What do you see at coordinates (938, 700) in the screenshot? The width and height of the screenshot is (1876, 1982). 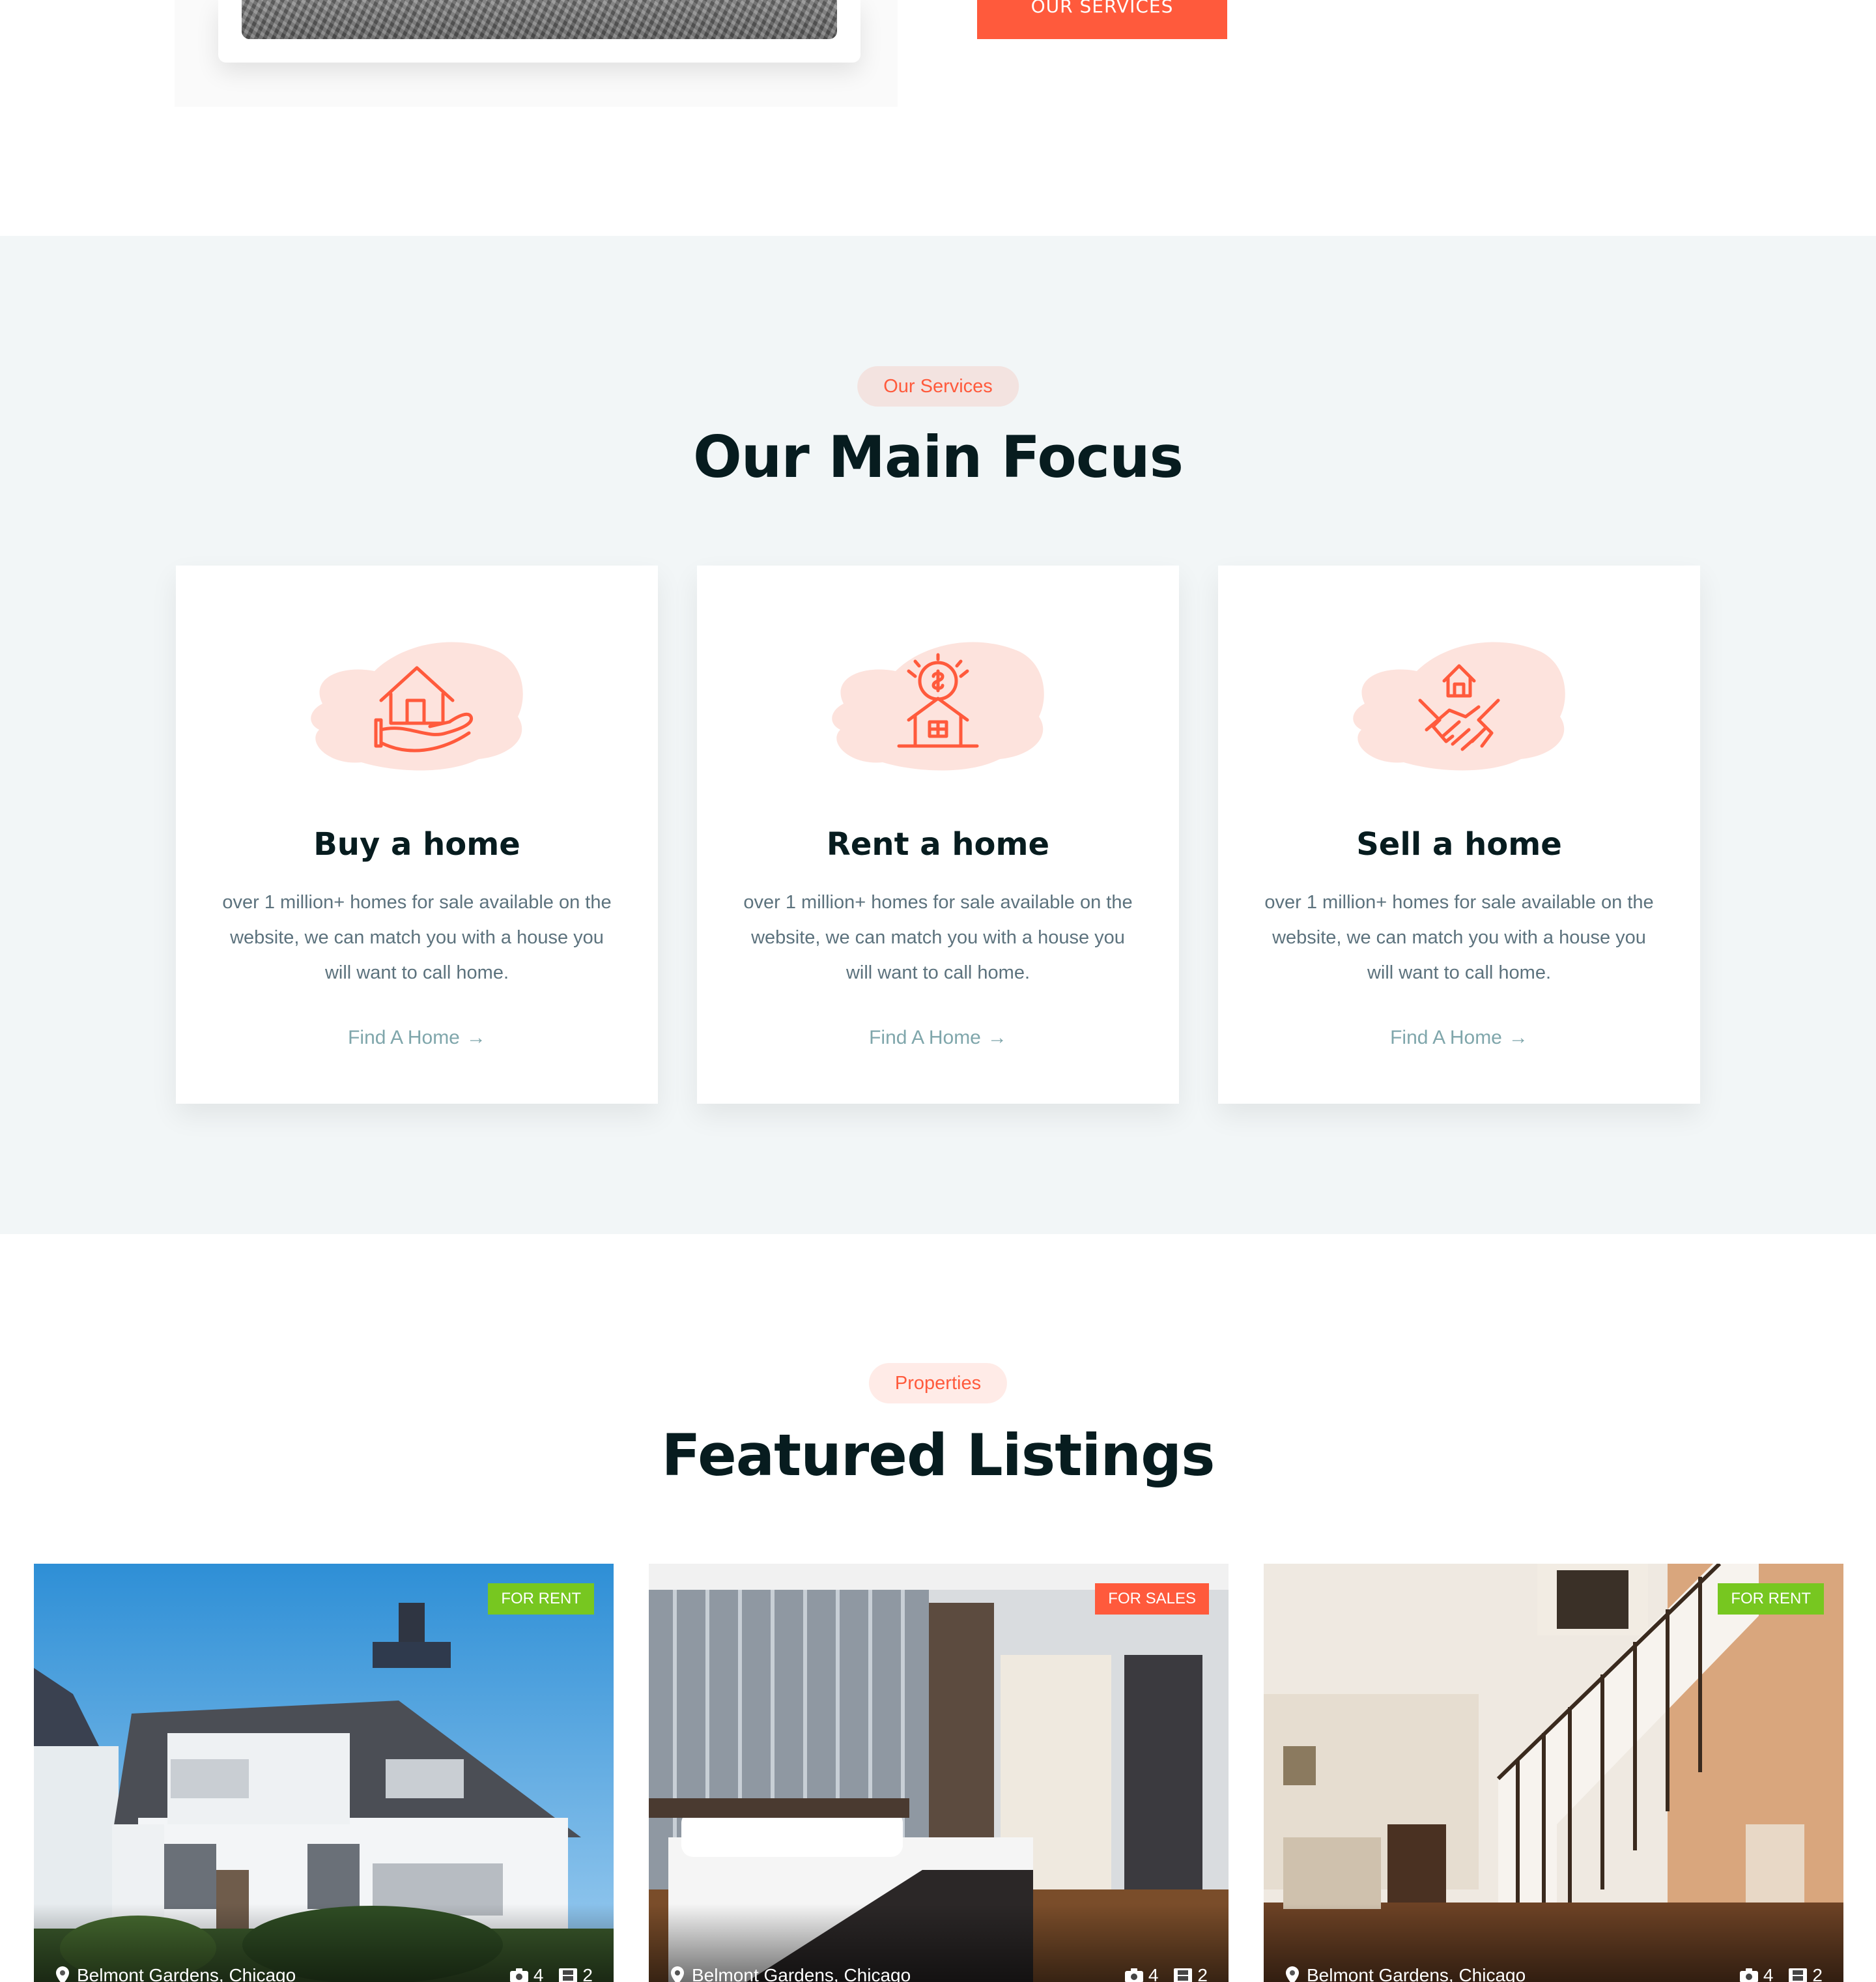 I see `house-with-dollar-coin-icon` at bounding box center [938, 700].